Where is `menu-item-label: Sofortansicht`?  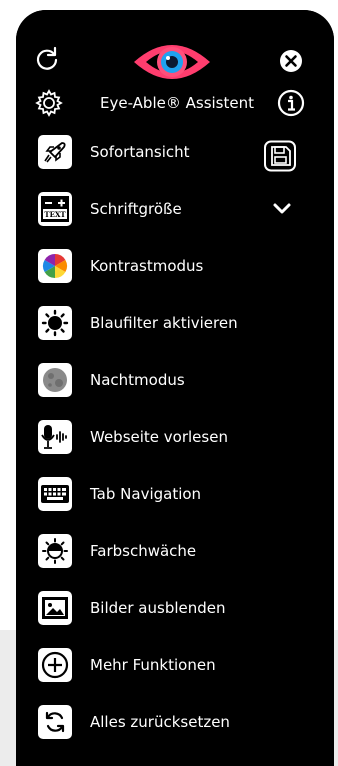 menu-item-label: Sofortansicht is located at coordinates (140, 152).